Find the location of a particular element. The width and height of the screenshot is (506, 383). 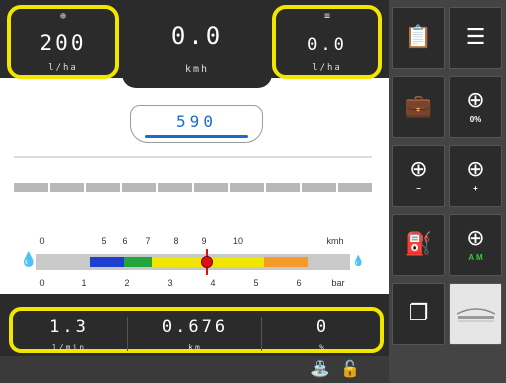

totals-readout: 1.3 l/min 0.676 km 0 % is located at coordinates (196, 330).